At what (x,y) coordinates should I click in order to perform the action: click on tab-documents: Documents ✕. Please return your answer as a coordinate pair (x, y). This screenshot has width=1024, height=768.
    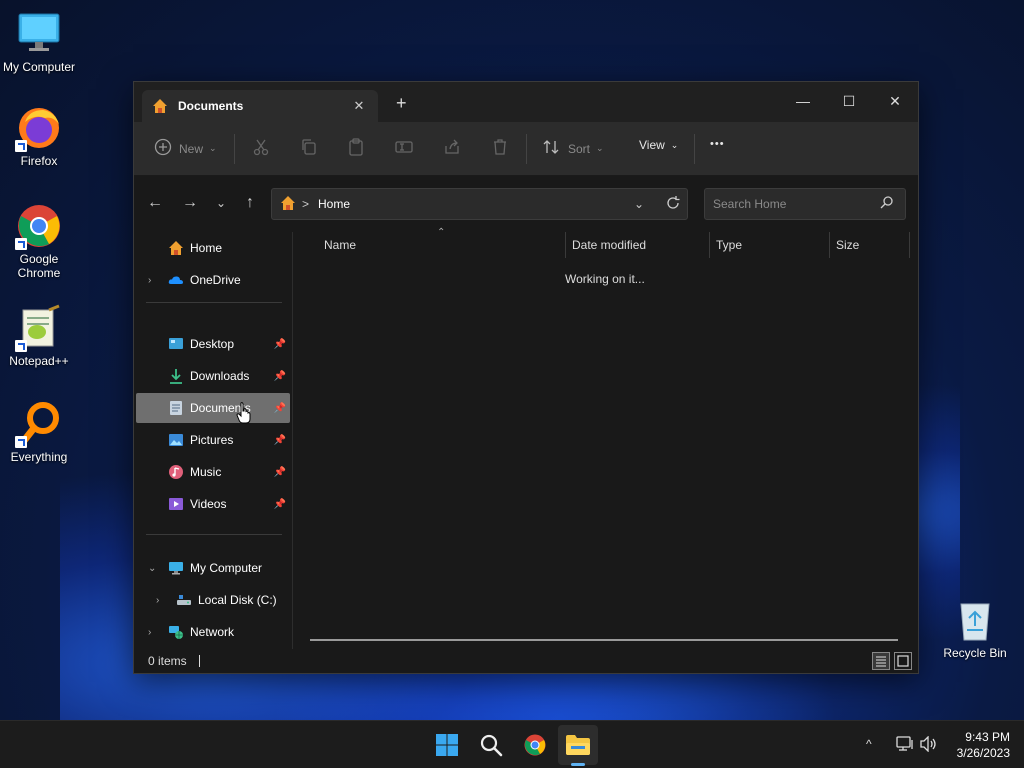
    Looking at the image, I should click on (260, 106).